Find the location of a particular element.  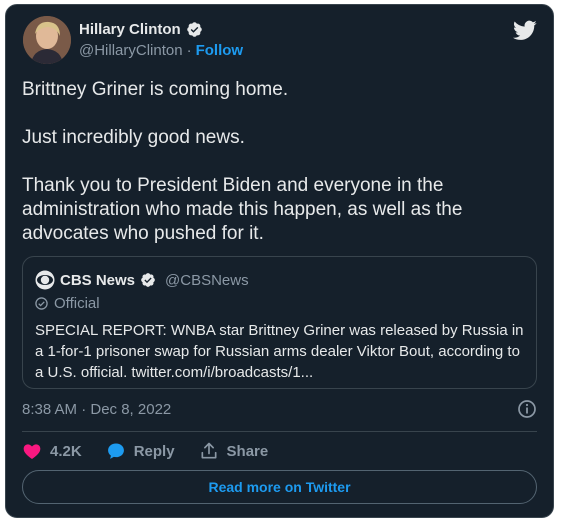

like-button: 4.2K is located at coordinates (52, 451).